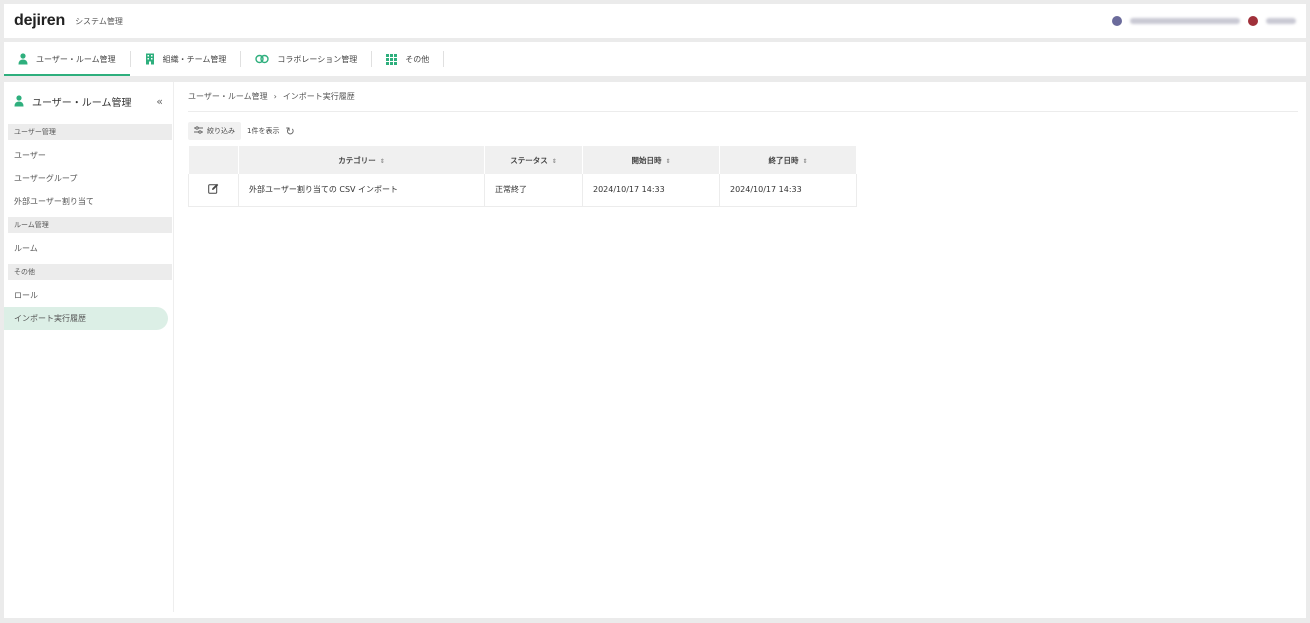  I want to click on tab-organization-team: 組織・チーム管理, so click(186, 59).